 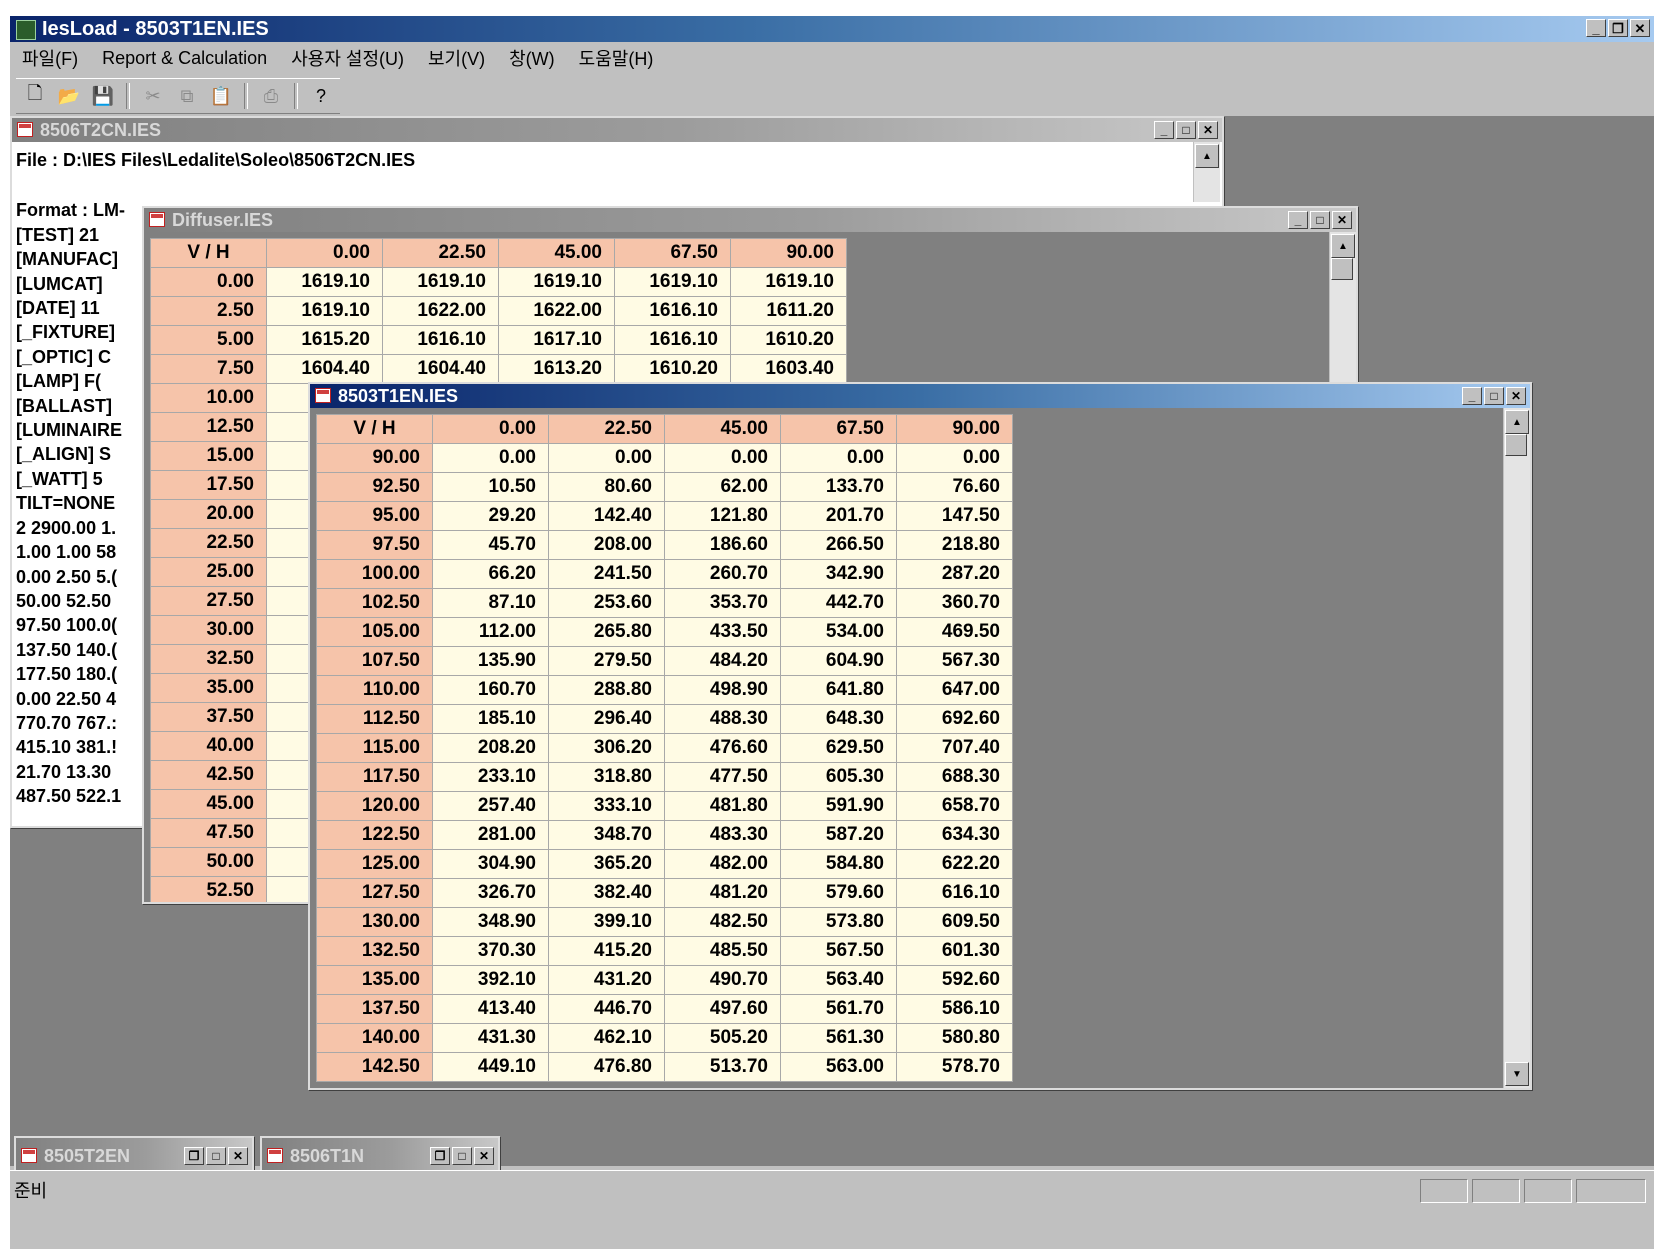 I want to click on grid-row-header: 95.00, so click(x=374, y=516).